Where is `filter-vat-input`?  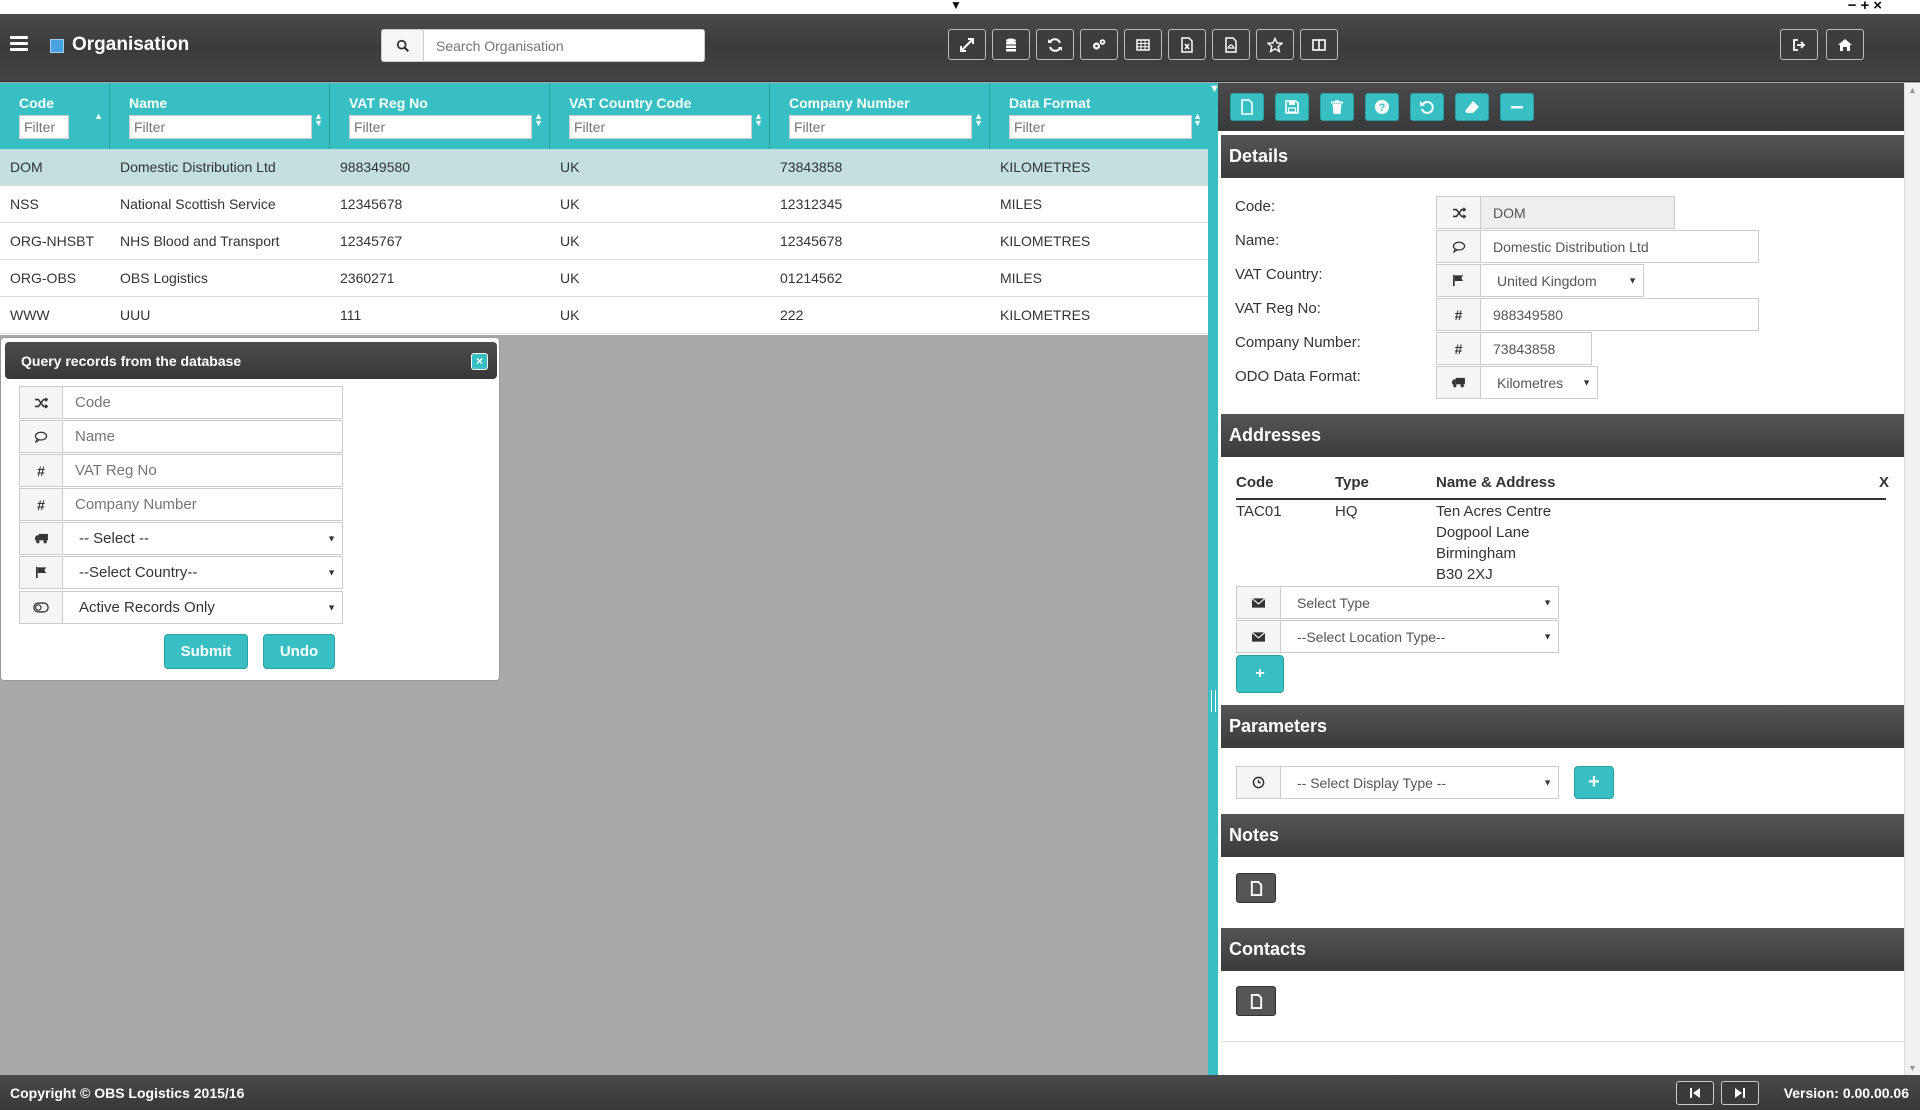 filter-vat-input is located at coordinates (440, 127).